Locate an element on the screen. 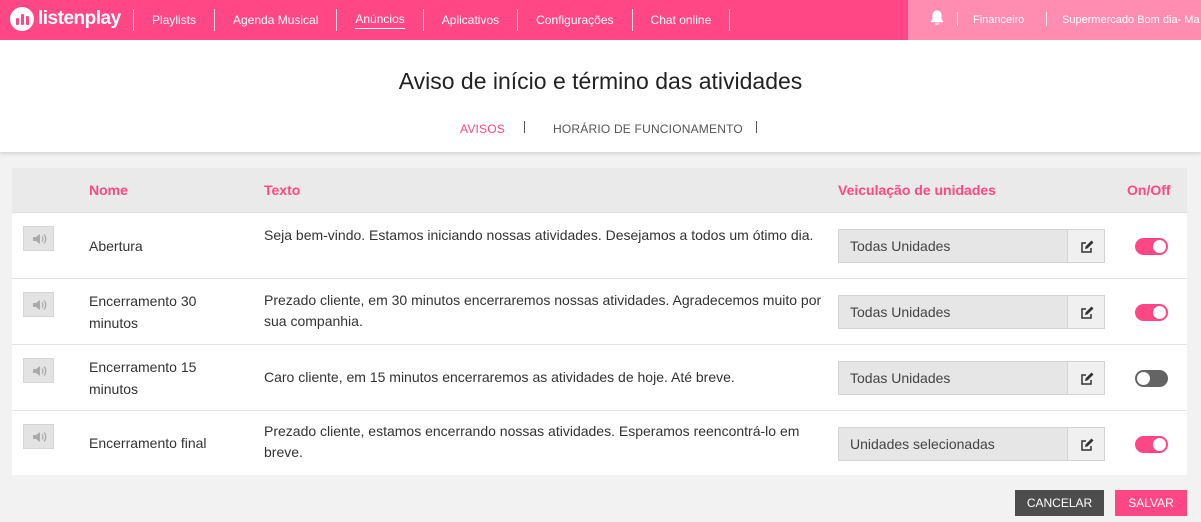  tab-horario-funcionamento: HORÁRIO DE FUNCIONAMENTO is located at coordinates (648, 129).